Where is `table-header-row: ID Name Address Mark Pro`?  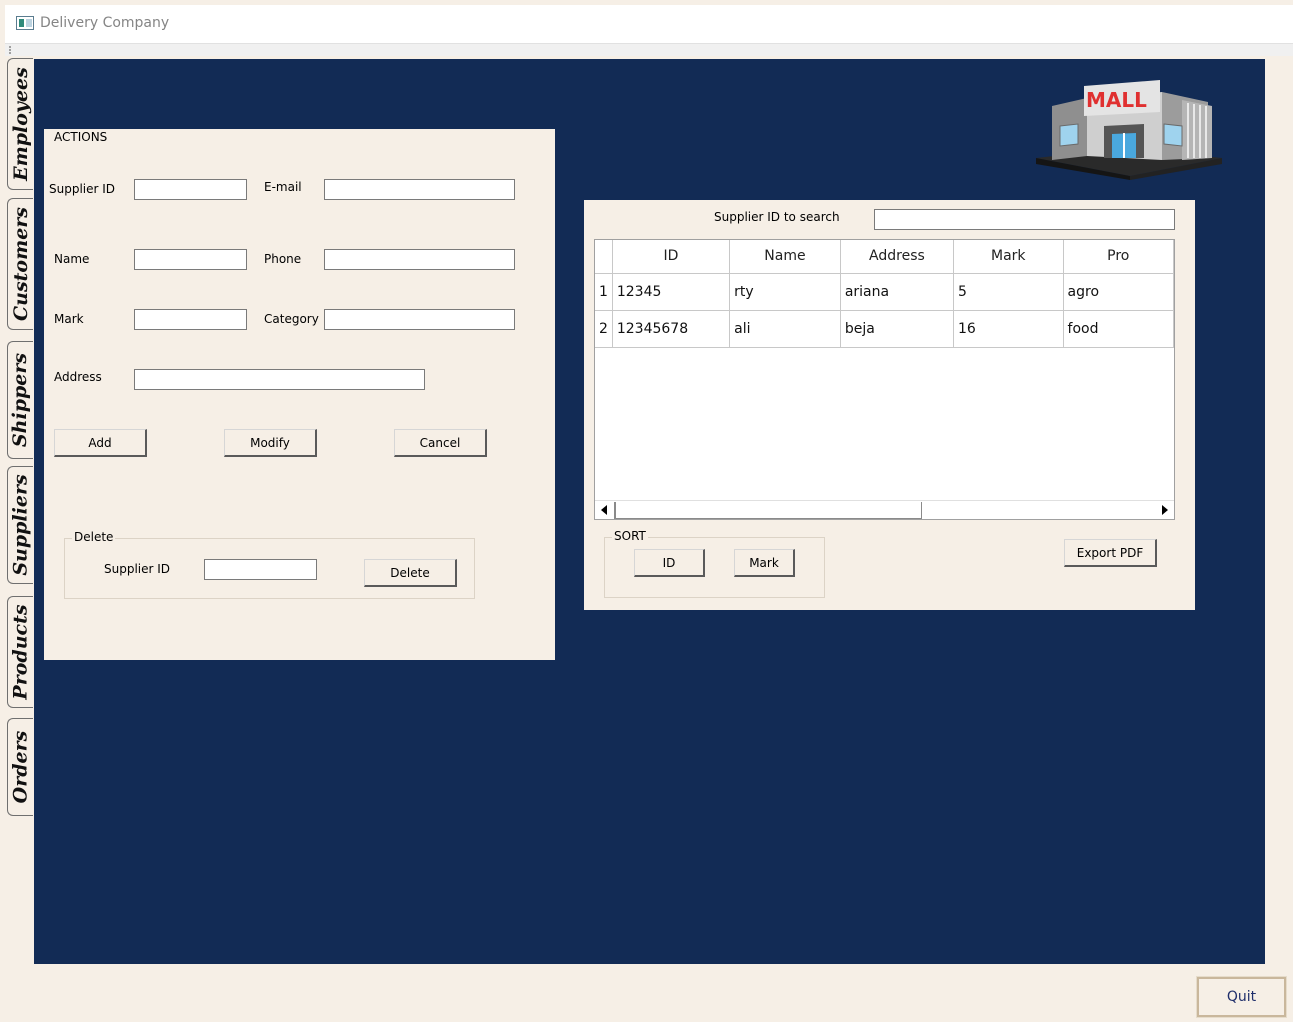 table-header-row: ID Name Address Mark Pro is located at coordinates (884, 257).